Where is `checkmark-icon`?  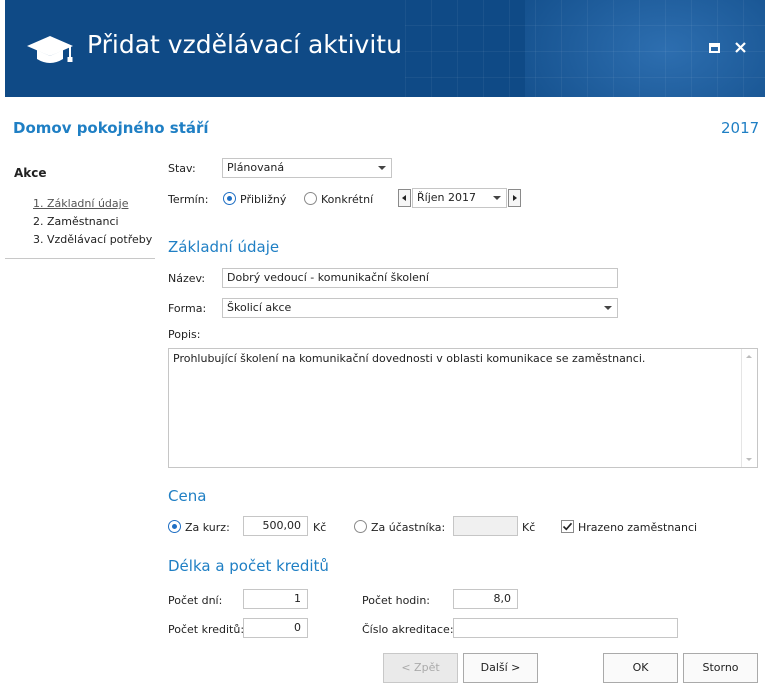 checkmark-icon is located at coordinates (567, 526).